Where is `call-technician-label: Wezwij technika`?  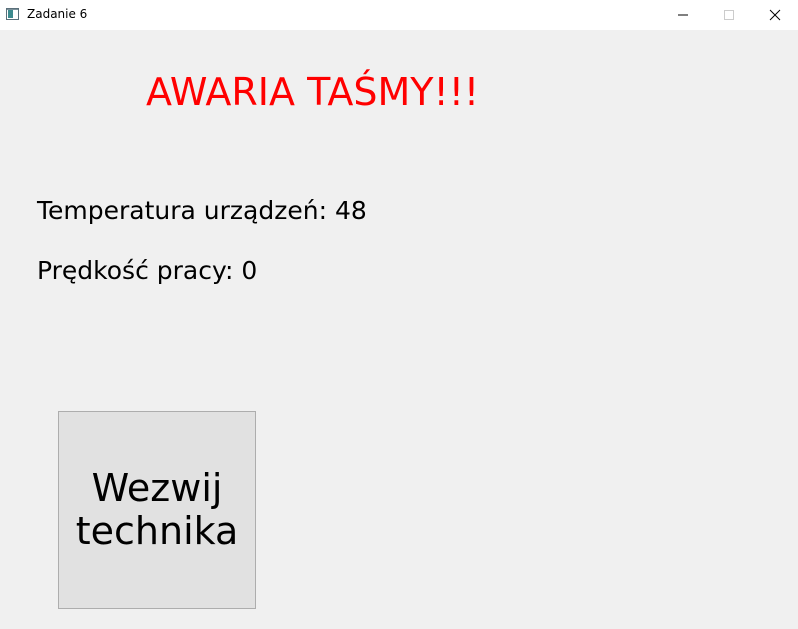
call-technician-label: Wezwij technika is located at coordinates (157, 509).